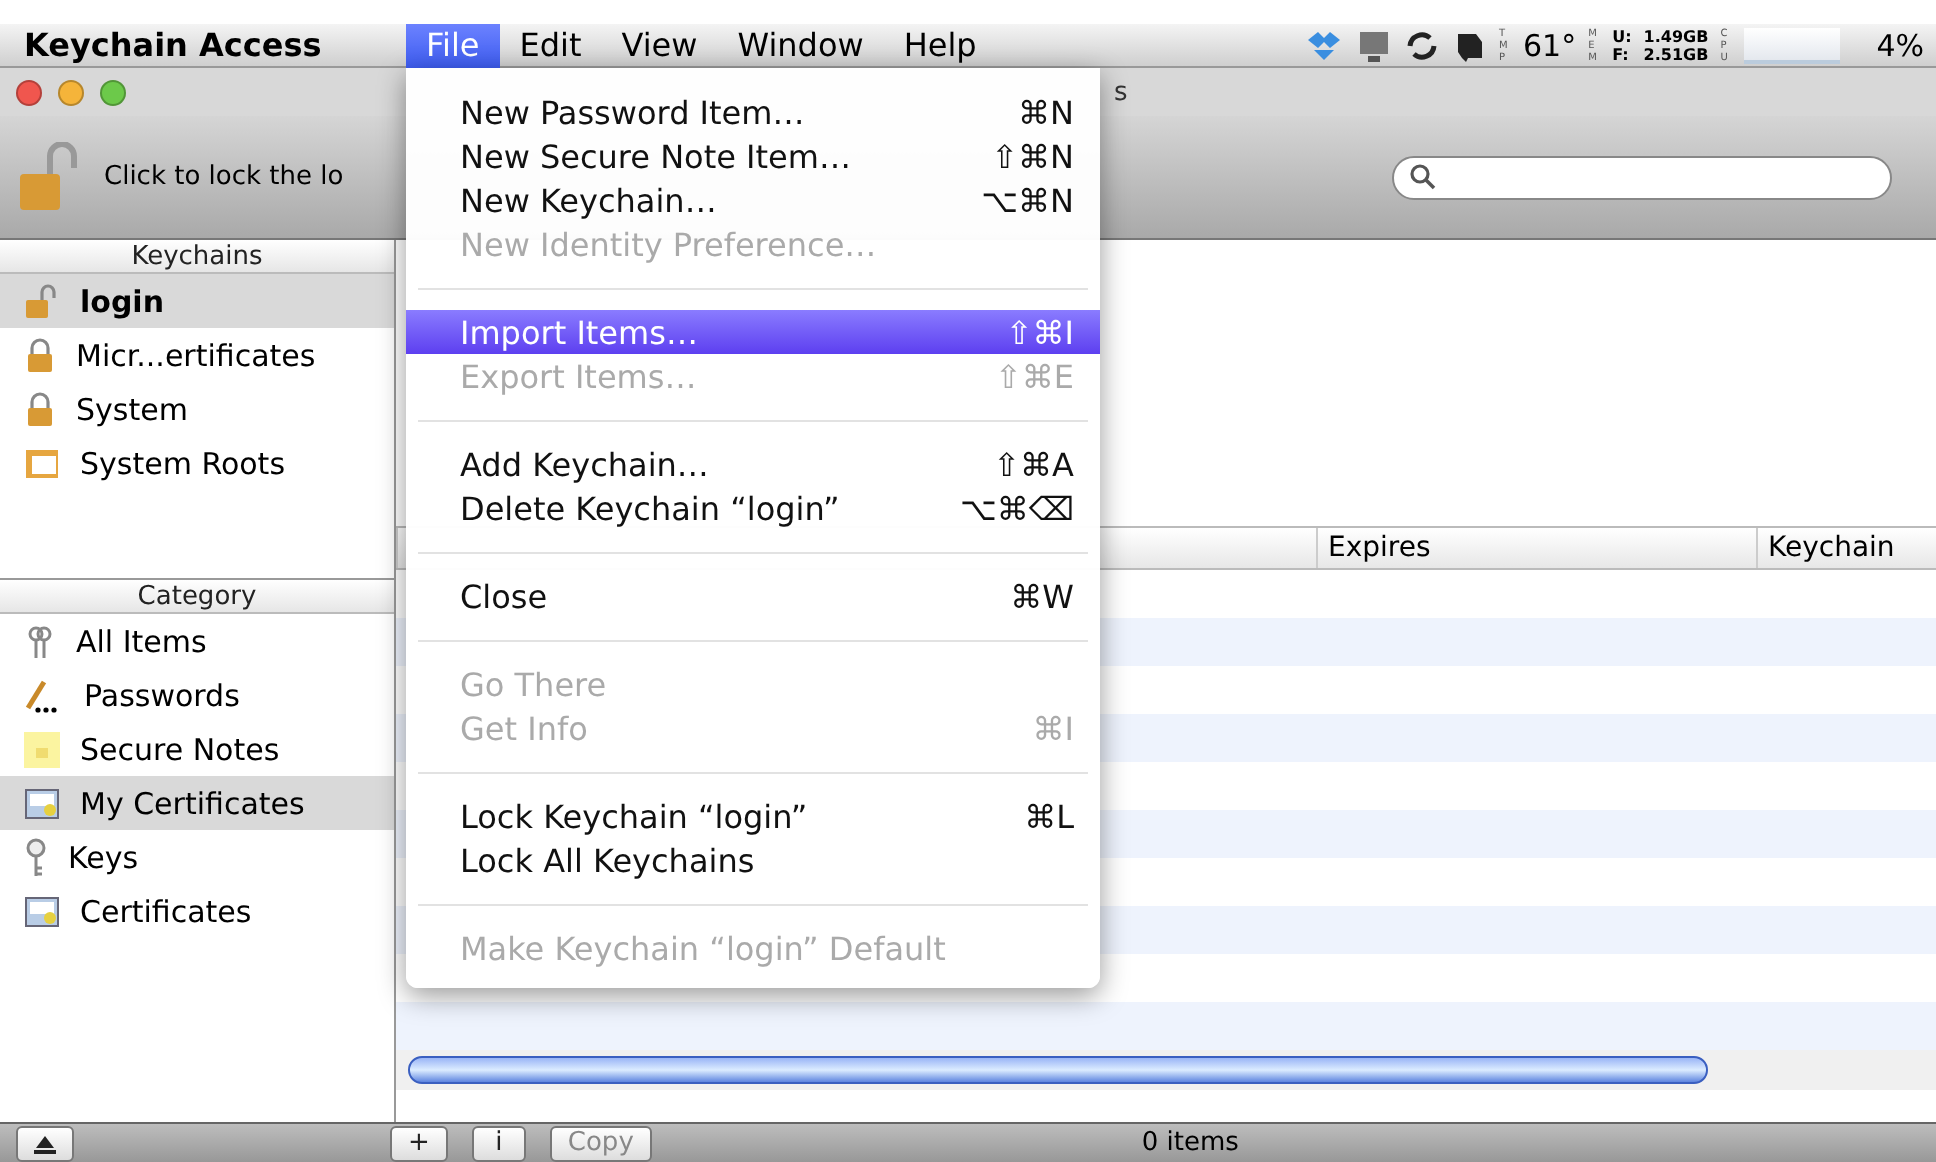  I want to click on sidebar-item: All Items, so click(197, 641).